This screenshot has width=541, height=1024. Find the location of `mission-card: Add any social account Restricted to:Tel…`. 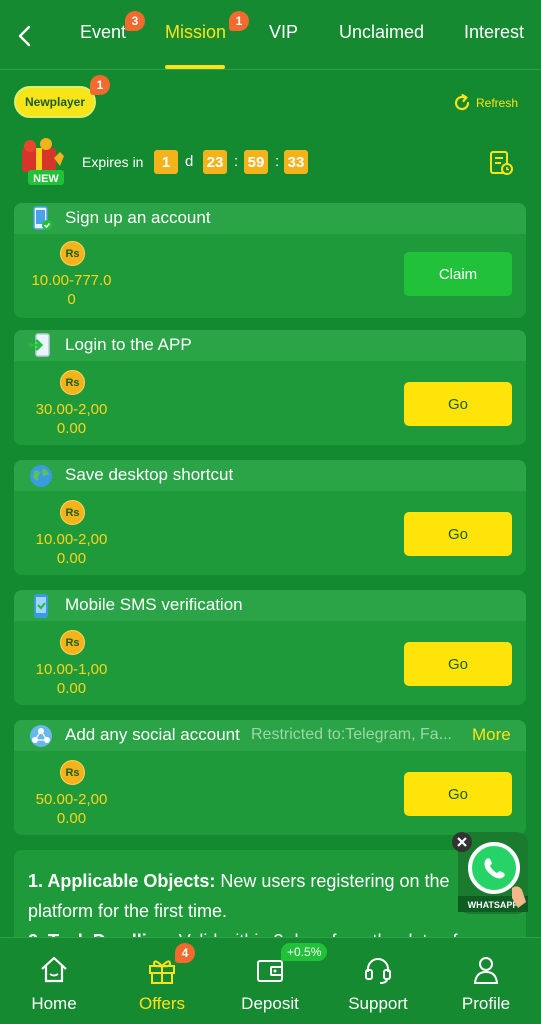

mission-card: Add any social account Restricted to:Tel… is located at coordinates (270, 777).